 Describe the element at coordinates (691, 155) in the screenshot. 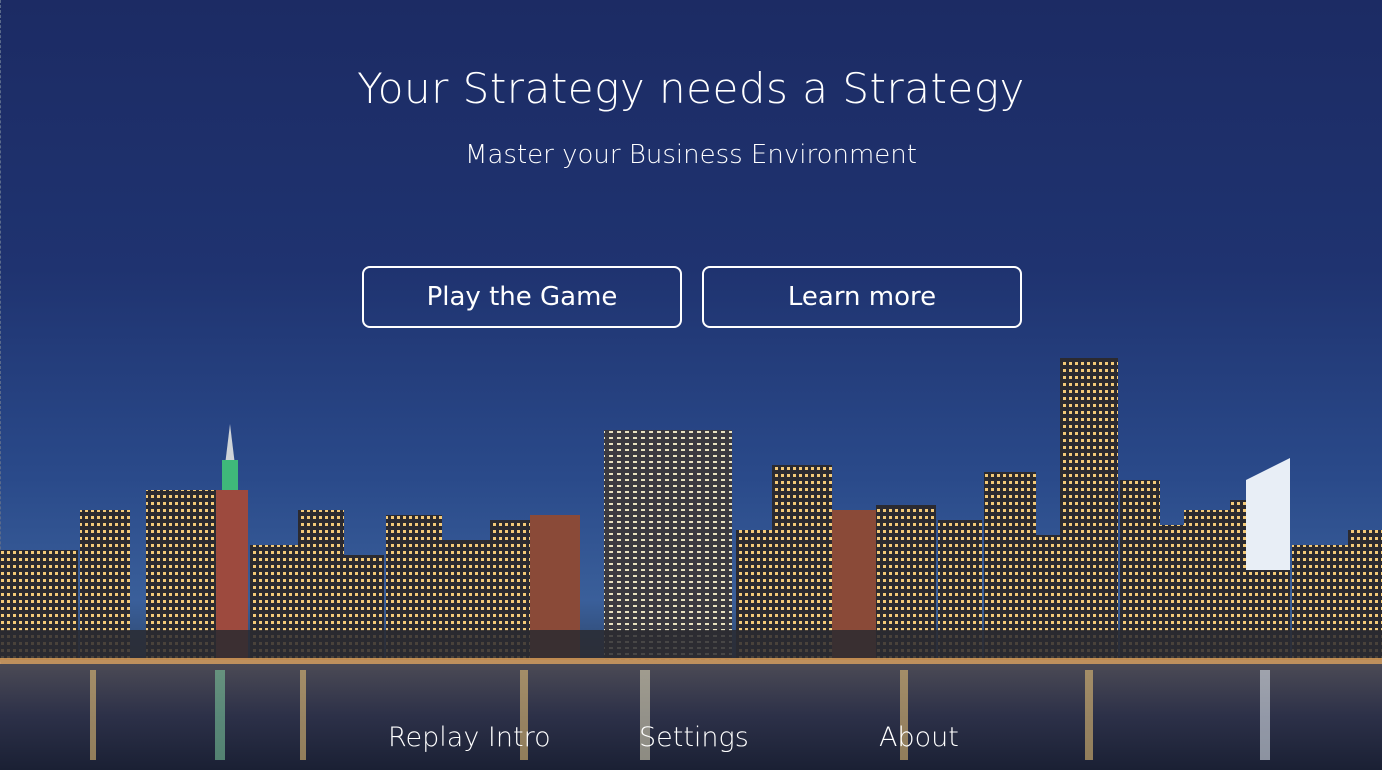

I see `page-subtitle: Master your Business Environment` at that location.